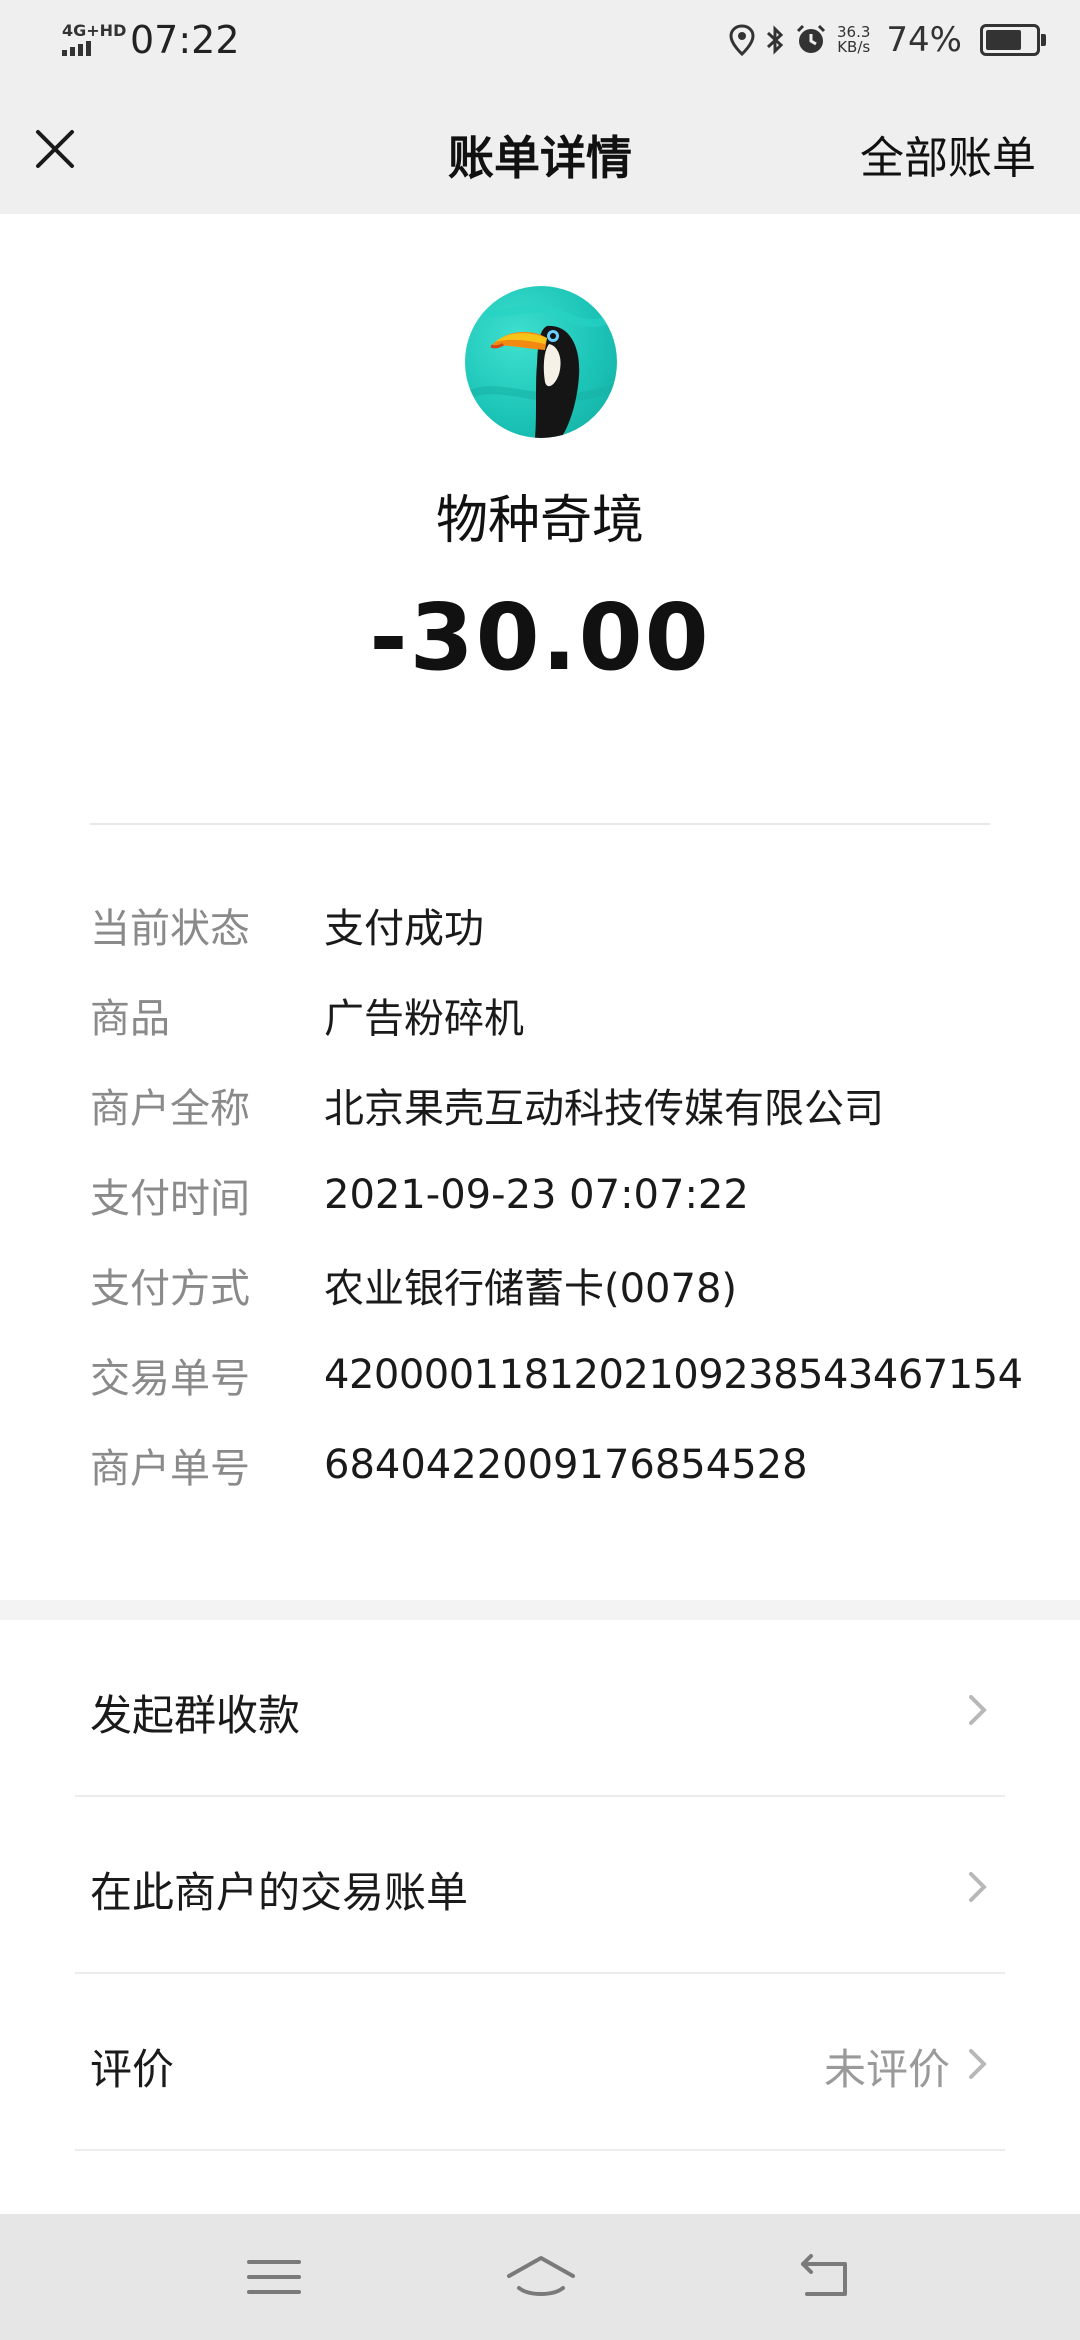 The width and height of the screenshot is (1080, 2340). I want to click on action-label: 在此商户的交易账单, so click(279, 1892).